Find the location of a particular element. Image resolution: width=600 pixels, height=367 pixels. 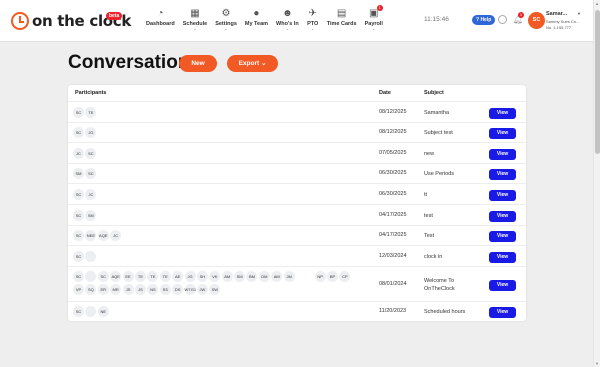

help-button: ? Help is located at coordinates (484, 20).